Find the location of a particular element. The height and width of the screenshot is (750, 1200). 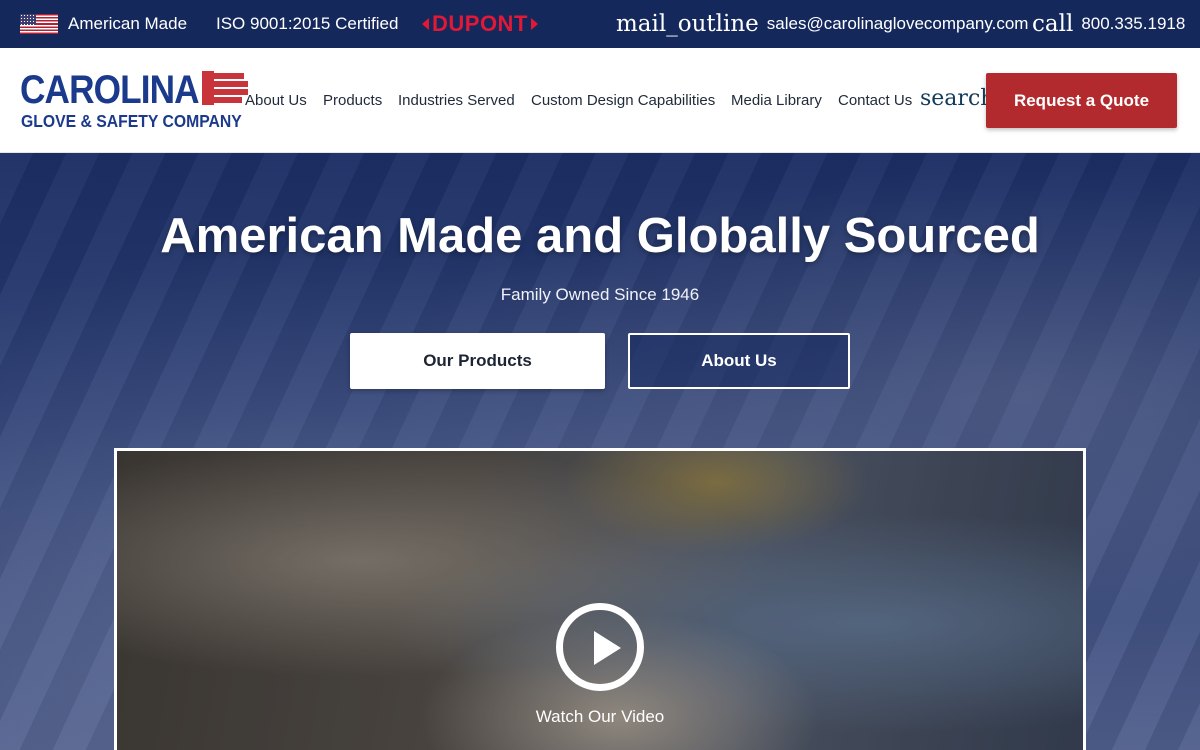

us-flag-icon is located at coordinates (39, 24).